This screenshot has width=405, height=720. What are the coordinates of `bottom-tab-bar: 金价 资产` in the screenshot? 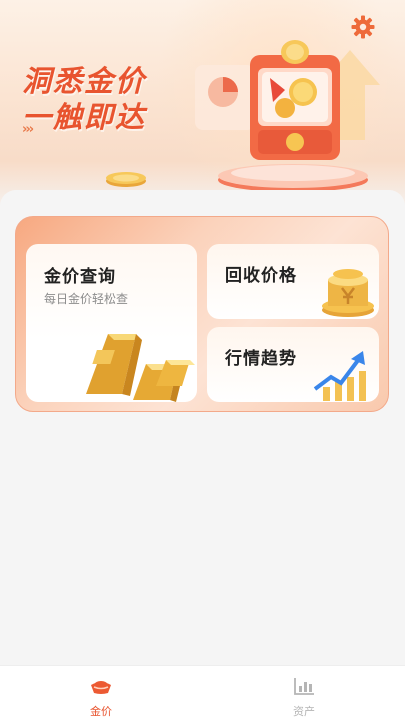 It's located at (202, 692).